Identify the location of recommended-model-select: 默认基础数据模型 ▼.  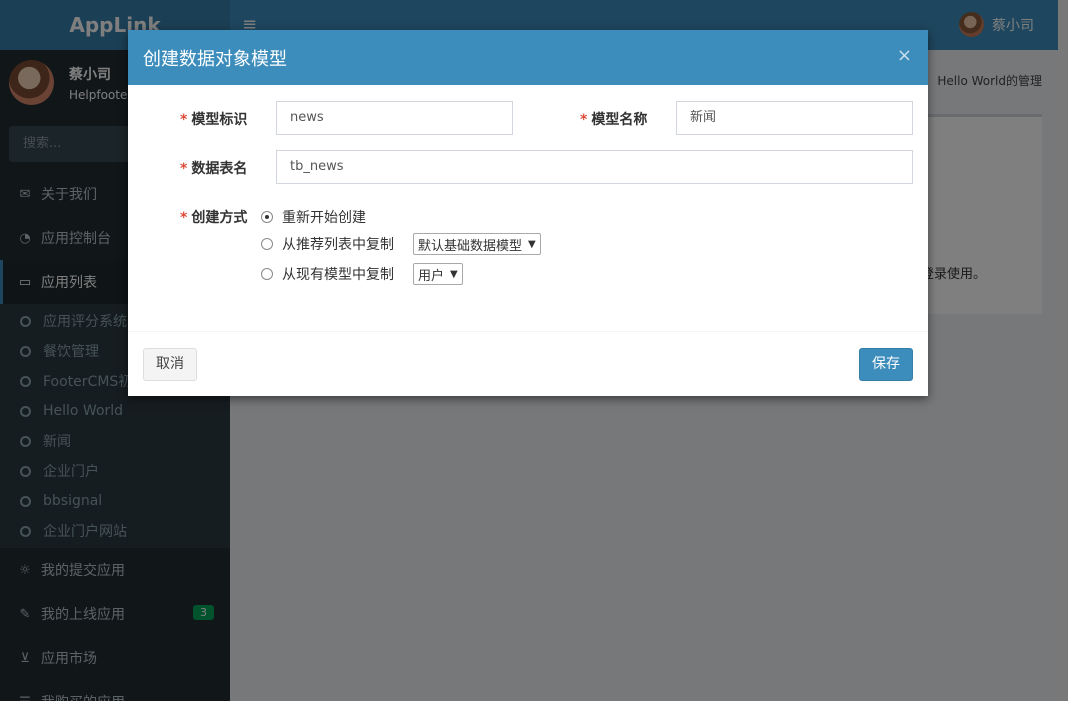
(477, 244).